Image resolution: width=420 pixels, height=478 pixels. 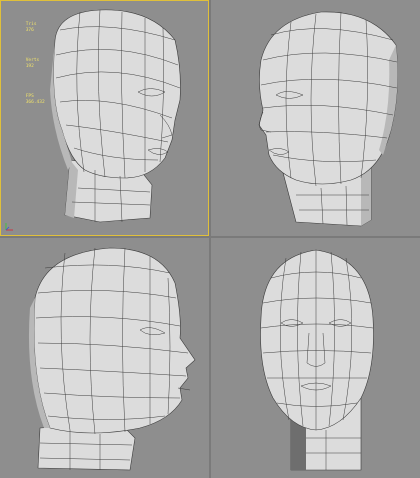 I want to click on xyz-axis-icon, so click(x=9, y=227).